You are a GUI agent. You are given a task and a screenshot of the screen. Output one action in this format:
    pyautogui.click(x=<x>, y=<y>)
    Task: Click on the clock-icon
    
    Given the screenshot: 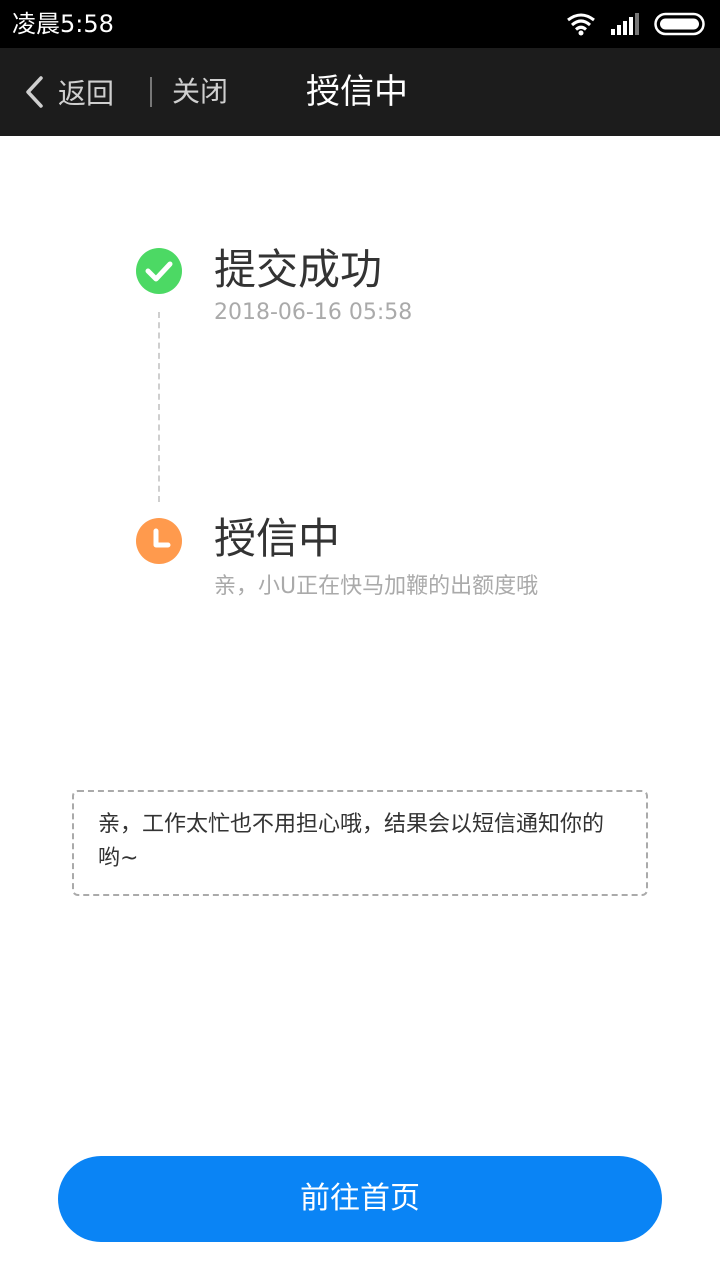 What is the action you would take?
    pyautogui.click(x=162, y=538)
    